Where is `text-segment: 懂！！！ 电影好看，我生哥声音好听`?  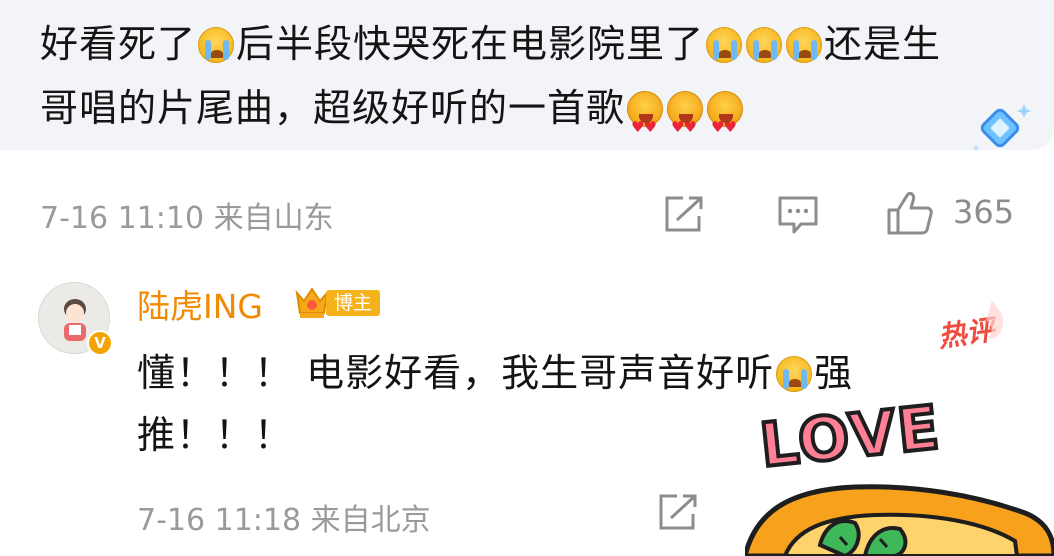
text-segment: 懂！！！ 电影好看，我生哥声音好听 is located at coordinates (456, 373).